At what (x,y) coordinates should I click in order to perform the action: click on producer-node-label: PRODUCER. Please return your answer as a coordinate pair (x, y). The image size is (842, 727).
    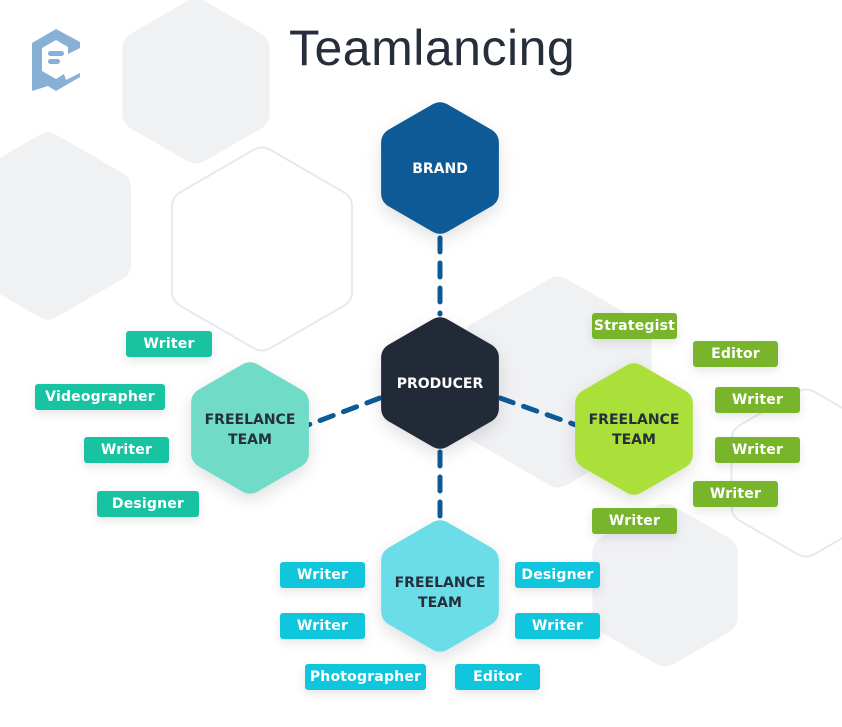
    Looking at the image, I should click on (440, 384).